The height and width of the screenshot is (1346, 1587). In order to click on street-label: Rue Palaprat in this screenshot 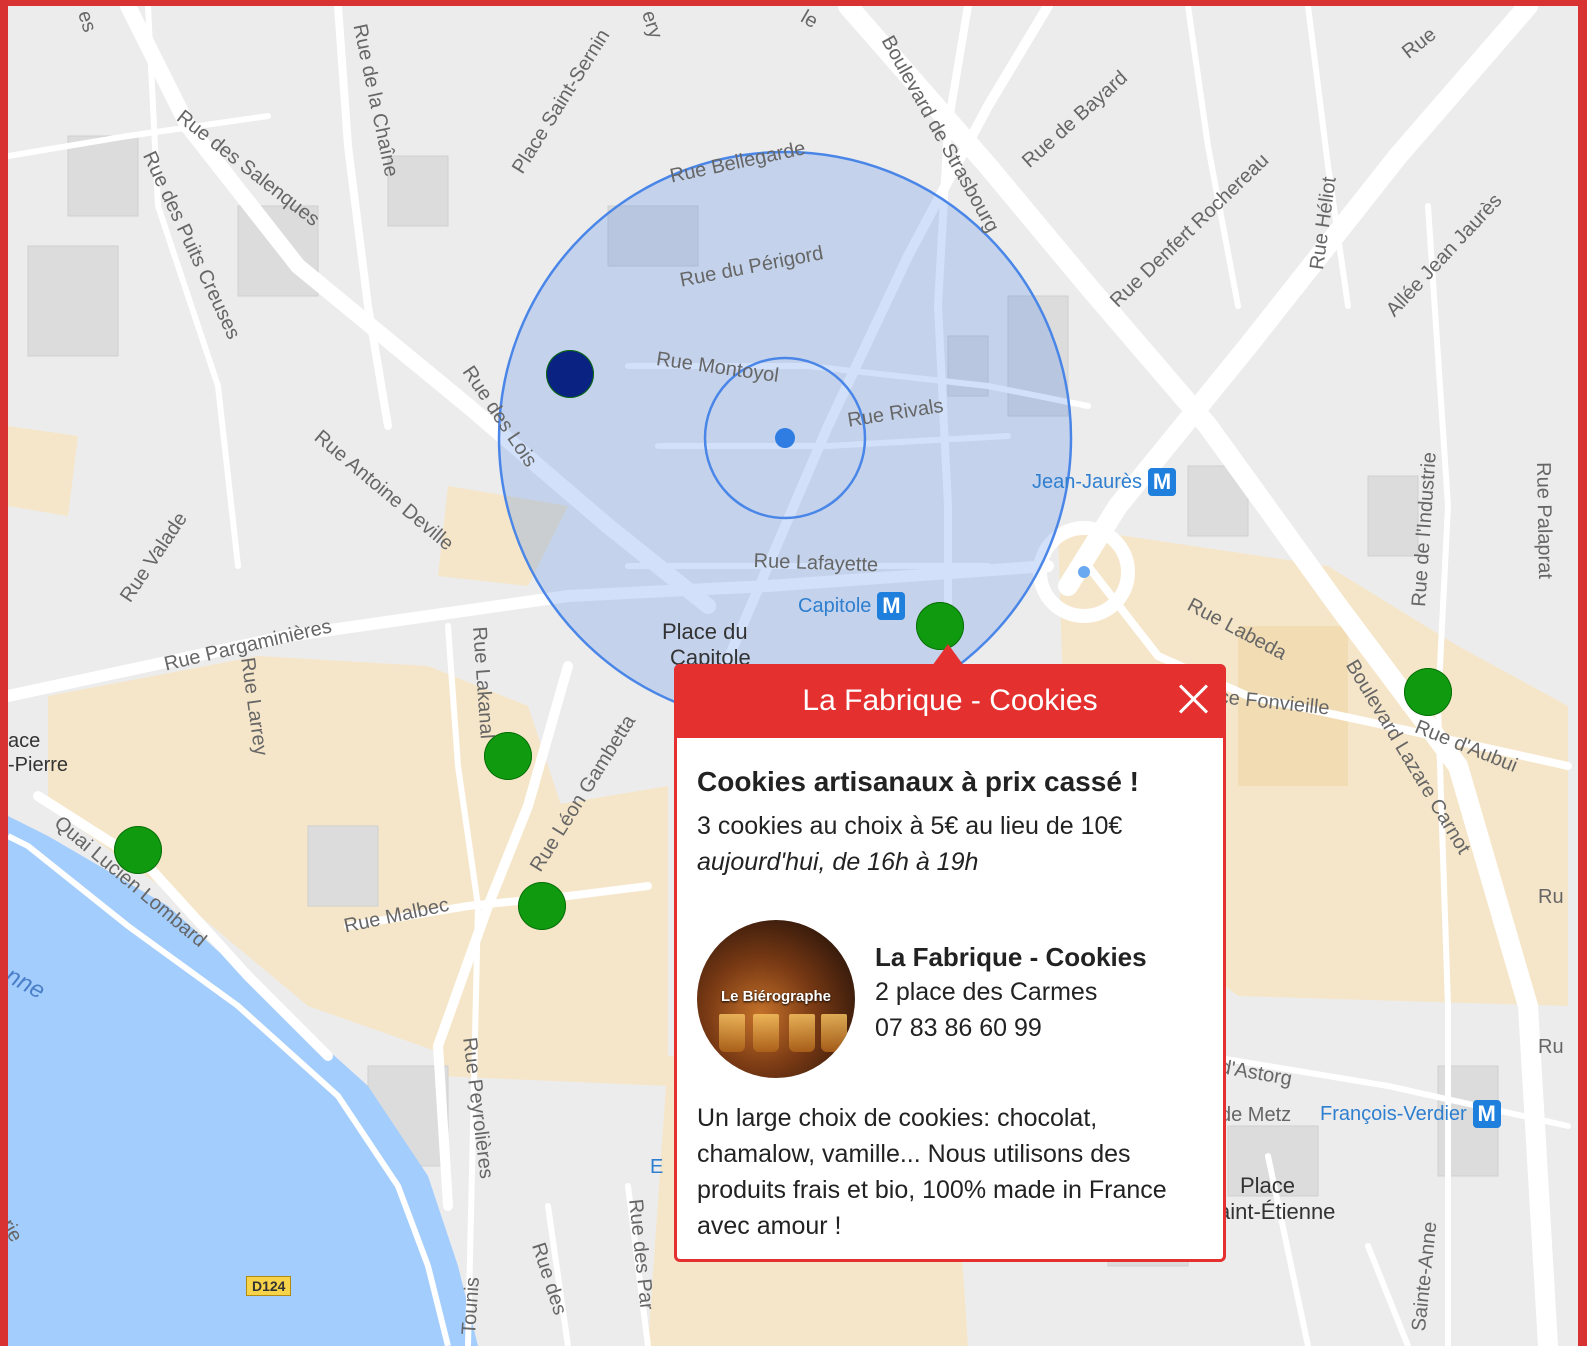, I will do `click(1544, 521)`.